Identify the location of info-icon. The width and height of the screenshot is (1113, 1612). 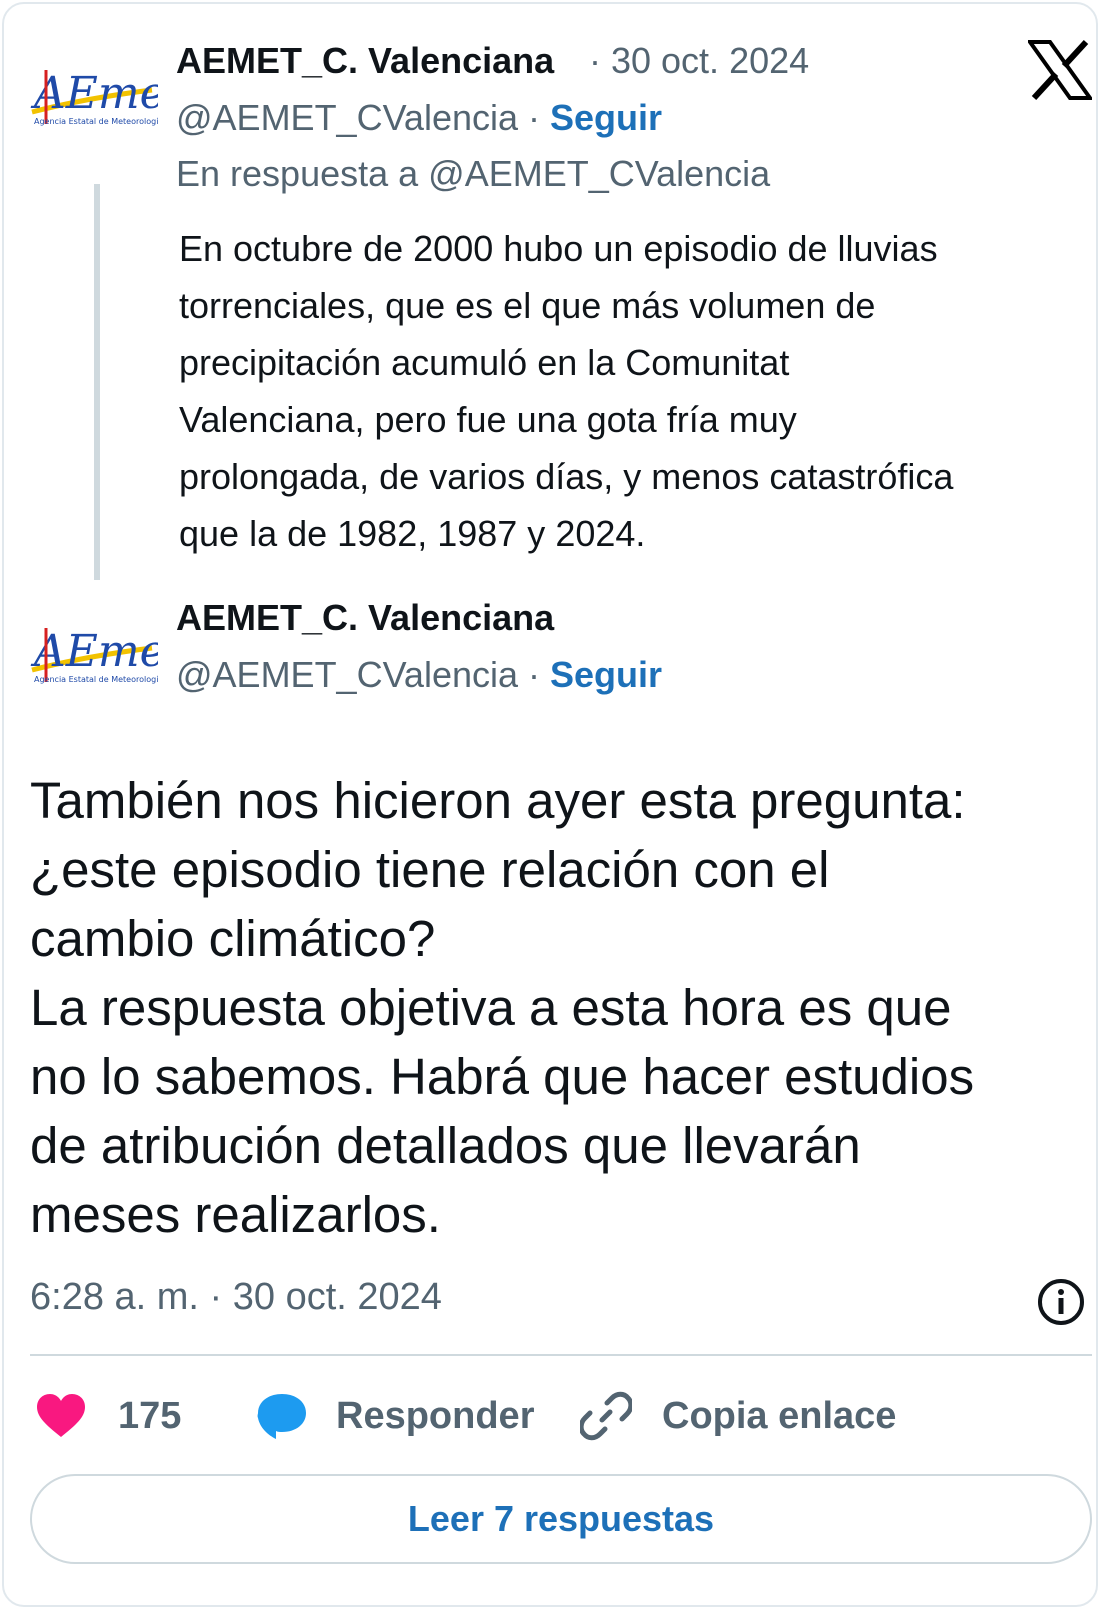
(1061, 1302).